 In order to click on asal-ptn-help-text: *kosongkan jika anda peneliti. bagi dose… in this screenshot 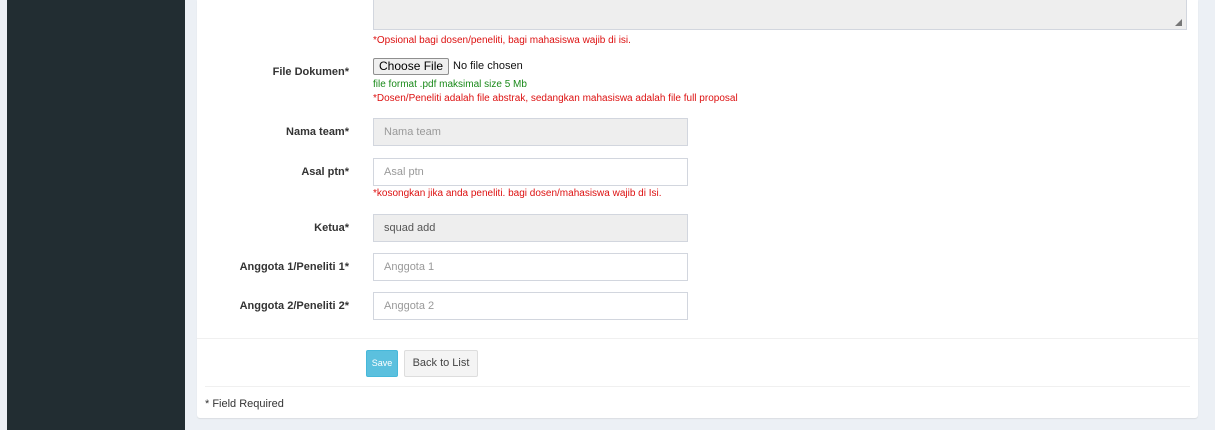, I will do `click(517, 193)`.